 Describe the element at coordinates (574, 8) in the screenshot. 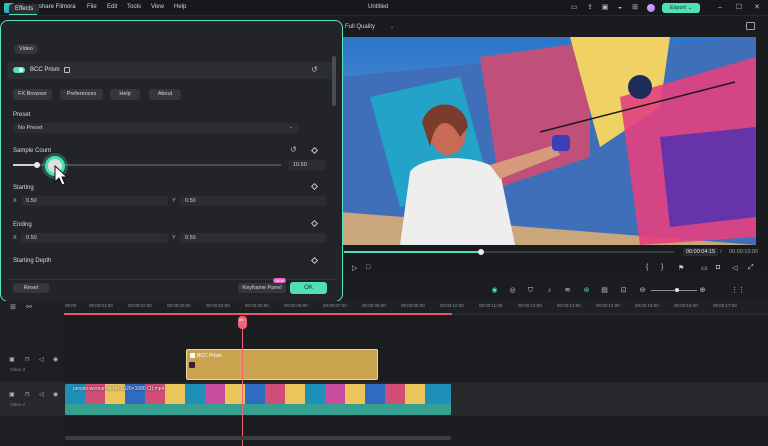

I see `monitor-icon: ▭` at that location.